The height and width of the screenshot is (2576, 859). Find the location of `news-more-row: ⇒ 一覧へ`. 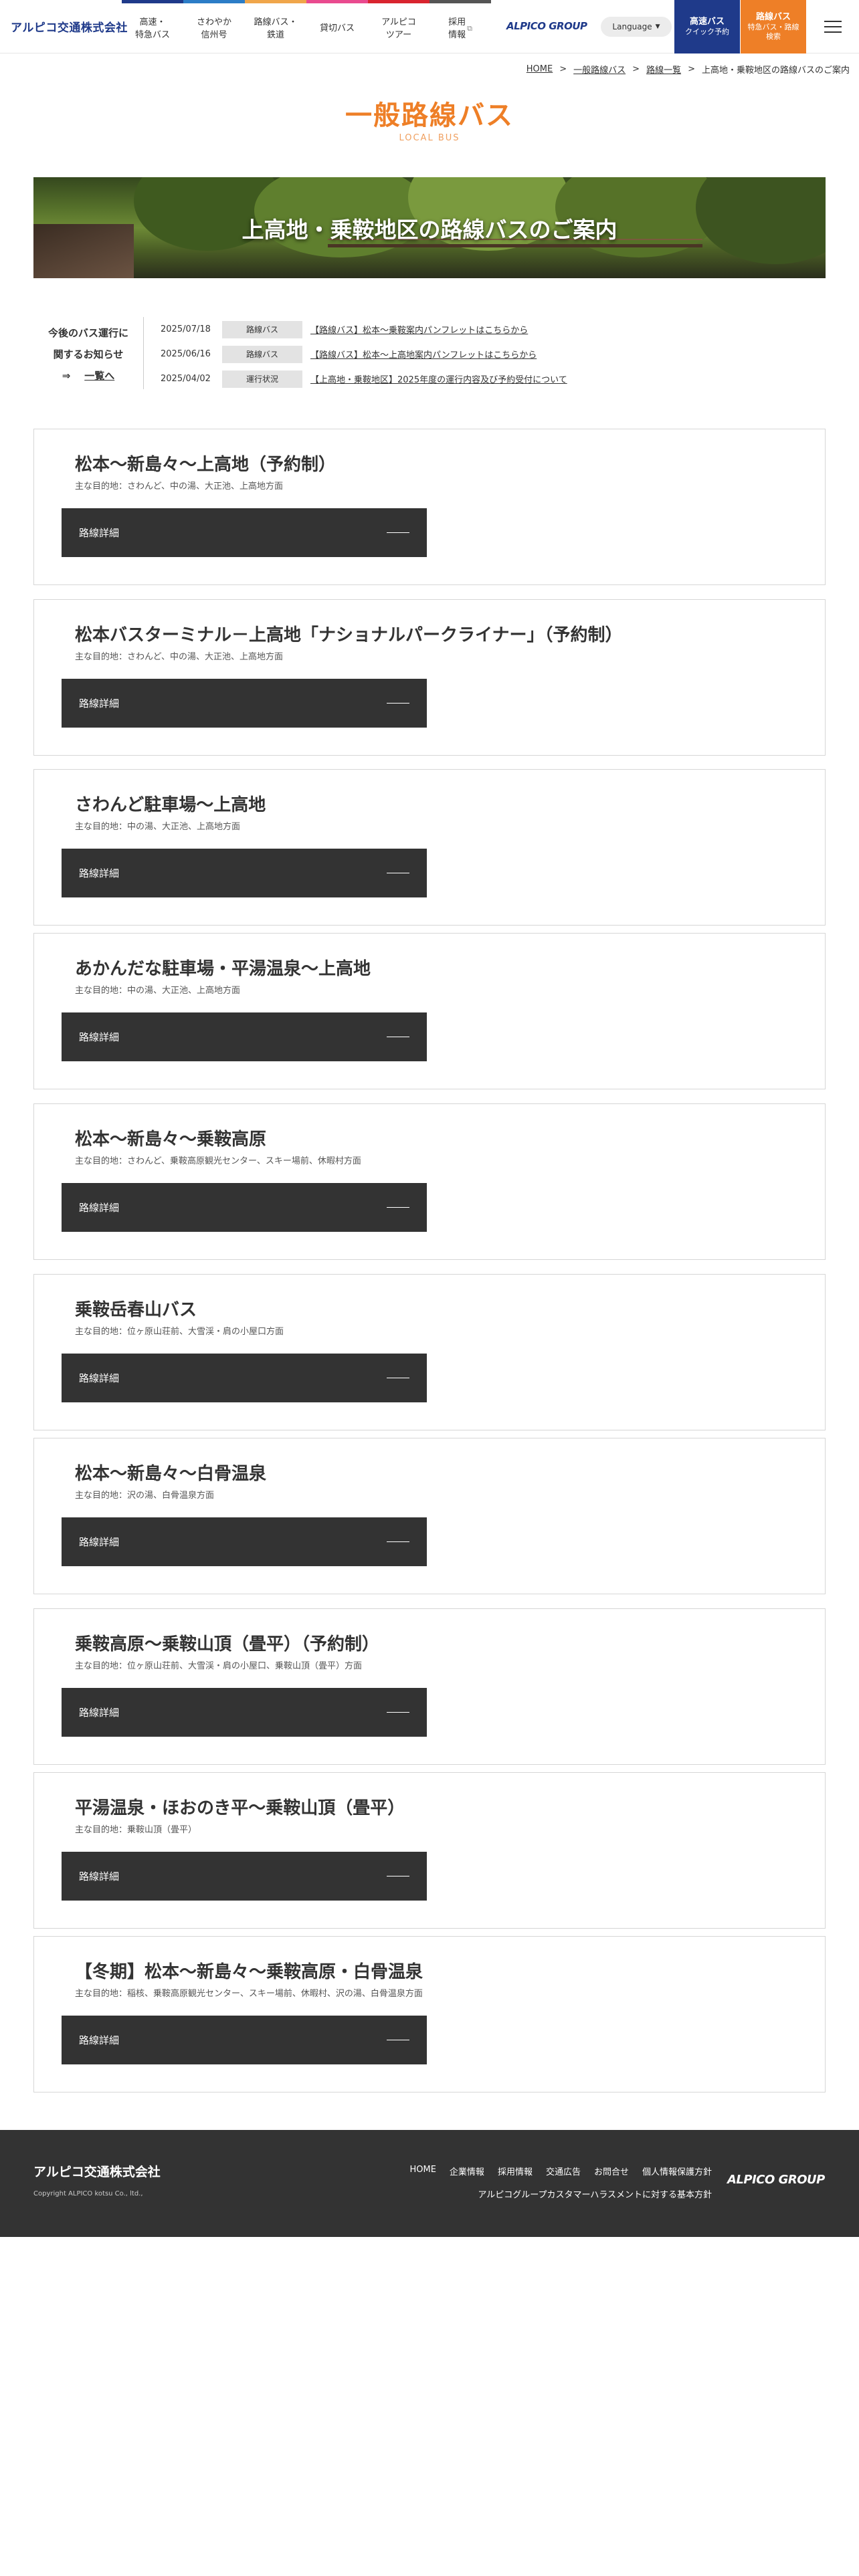

news-more-row: ⇒ 一覧へ is located at coordinates (88, 376).